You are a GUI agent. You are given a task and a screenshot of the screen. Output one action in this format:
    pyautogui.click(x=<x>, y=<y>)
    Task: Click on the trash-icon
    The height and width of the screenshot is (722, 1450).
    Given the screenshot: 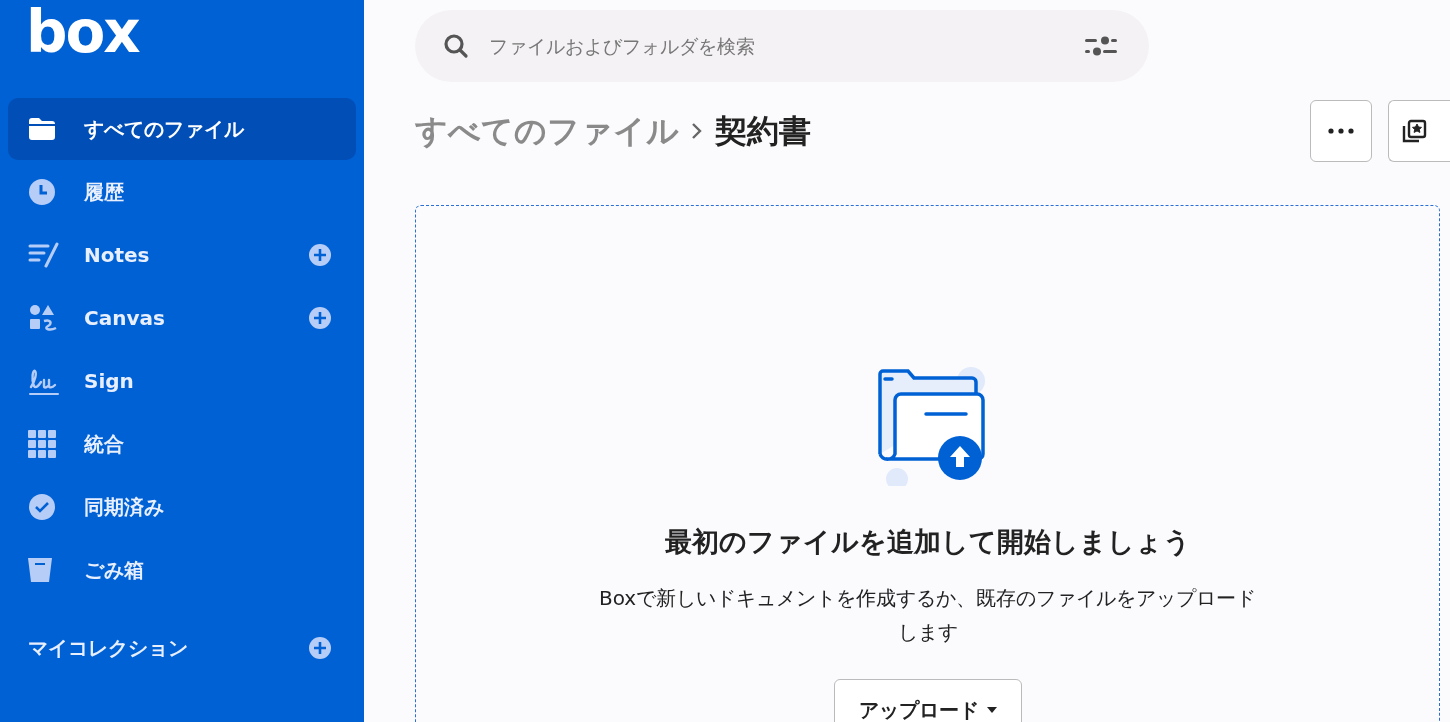 What is the action you would take?
    pyautogui.click(x=40, y=570)
    